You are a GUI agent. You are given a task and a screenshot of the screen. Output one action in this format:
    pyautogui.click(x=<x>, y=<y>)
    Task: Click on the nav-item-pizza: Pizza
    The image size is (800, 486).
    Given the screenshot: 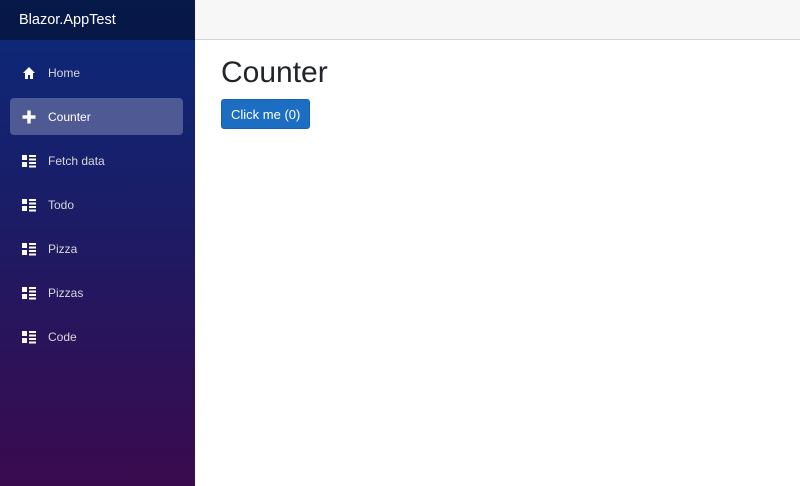 What is the action you would take?
    pyautogui.click(x=96, y=248)
    